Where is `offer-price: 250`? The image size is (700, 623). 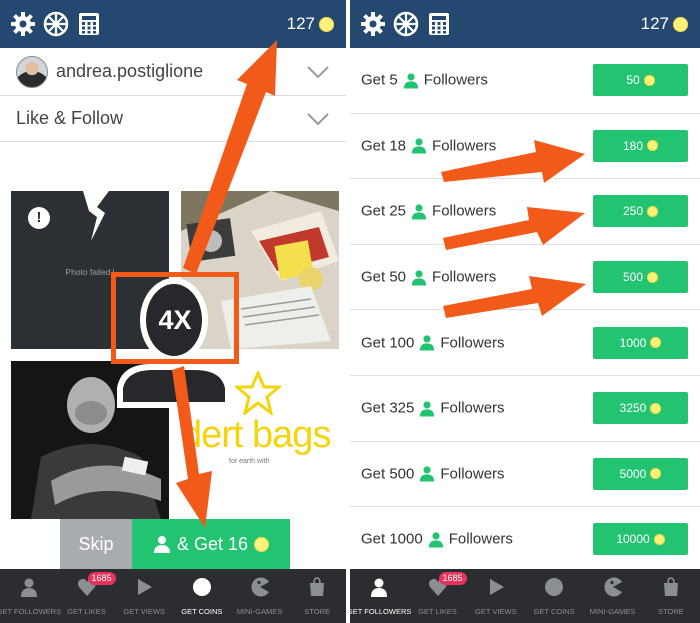
offer-price: 250 is located at coordinates (633, 211).